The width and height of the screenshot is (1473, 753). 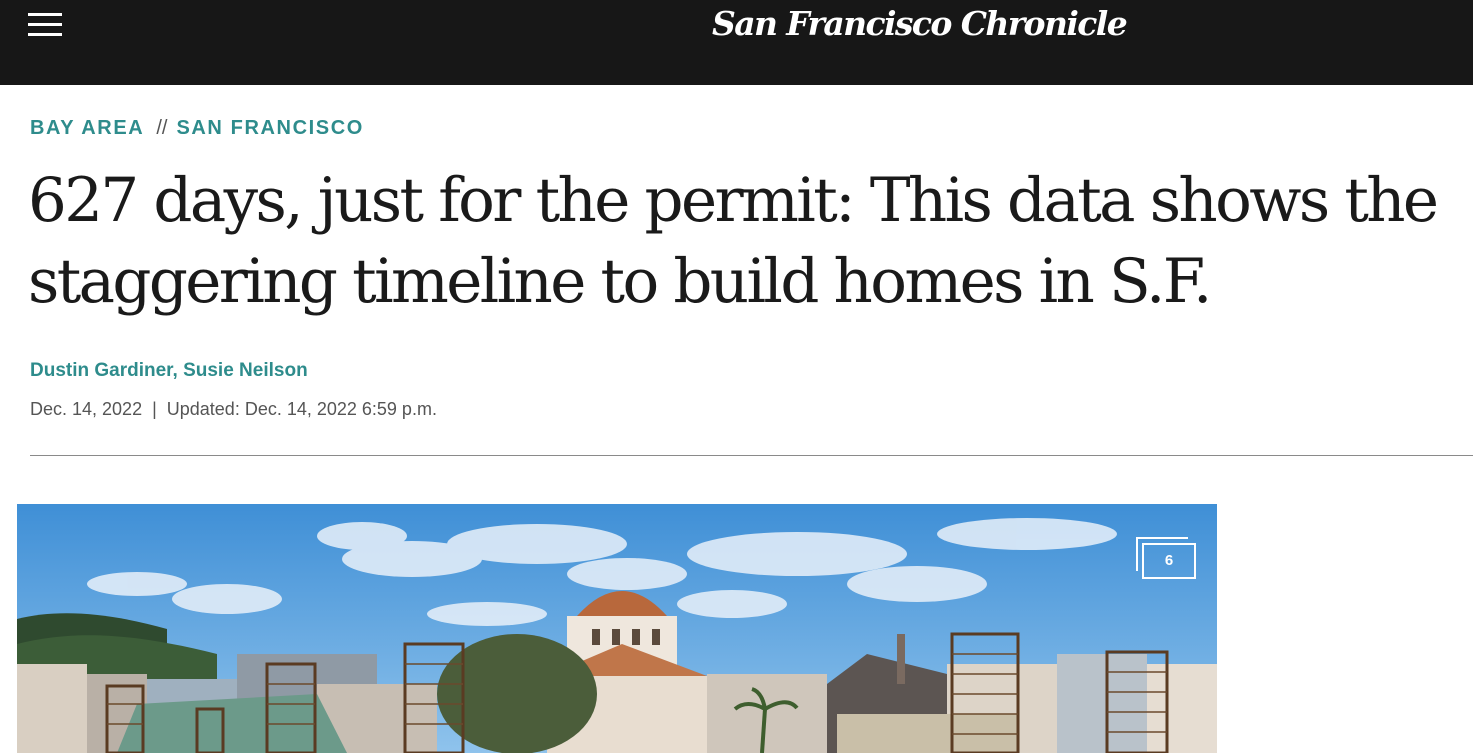 What do you see at coordinates (86, 409) in the screenshot?
I see `publish-date: Dec. 14, 2022` at bounding box center [86, 409].